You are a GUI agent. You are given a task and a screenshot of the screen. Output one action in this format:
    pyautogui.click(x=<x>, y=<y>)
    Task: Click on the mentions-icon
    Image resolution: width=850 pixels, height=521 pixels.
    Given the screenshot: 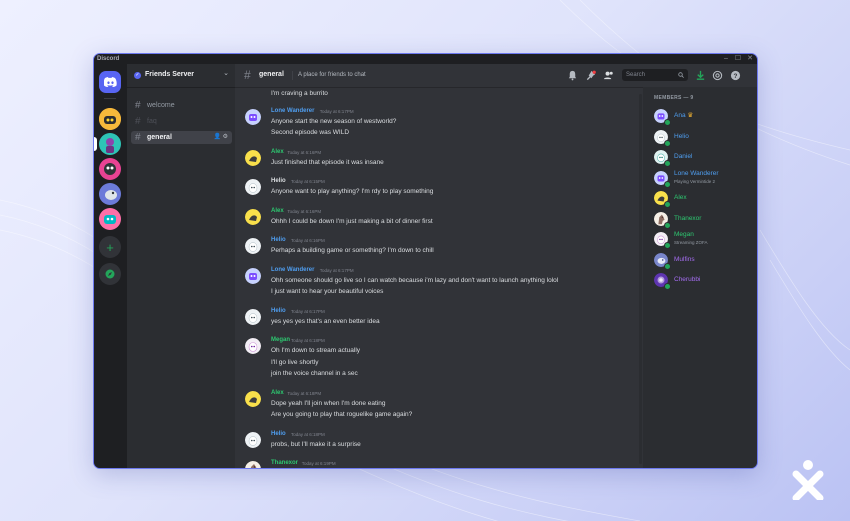 What is the action you would take?
    pyautogui.click(x=717, y=75)
    